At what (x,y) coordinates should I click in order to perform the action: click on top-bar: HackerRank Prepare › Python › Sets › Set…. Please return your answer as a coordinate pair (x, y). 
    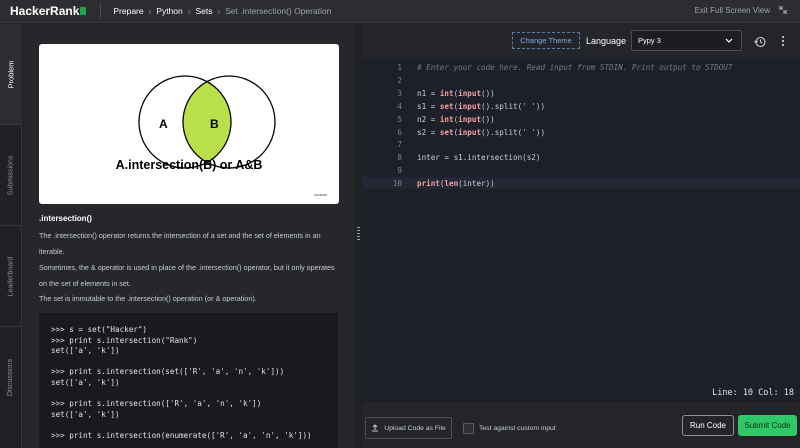
    Looking at the image, I should click on (400, 11).